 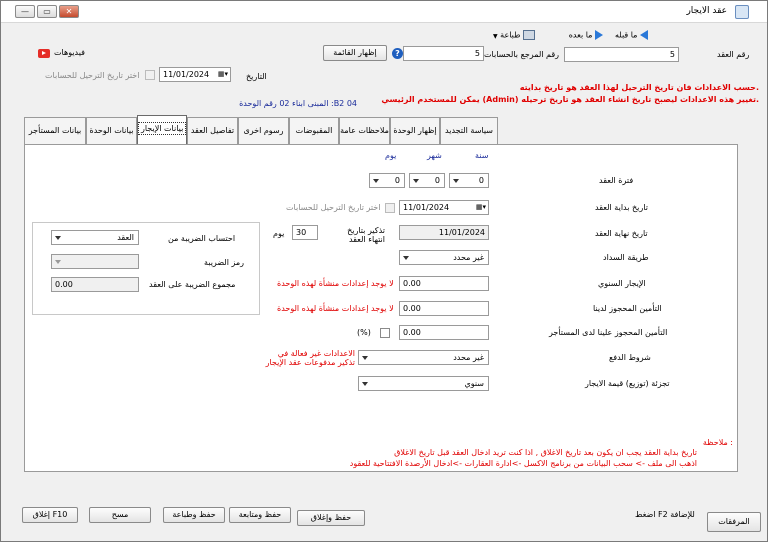 I want to click on calc-tax-label: احتساب الضريبة من, so click(x=202, y=238).